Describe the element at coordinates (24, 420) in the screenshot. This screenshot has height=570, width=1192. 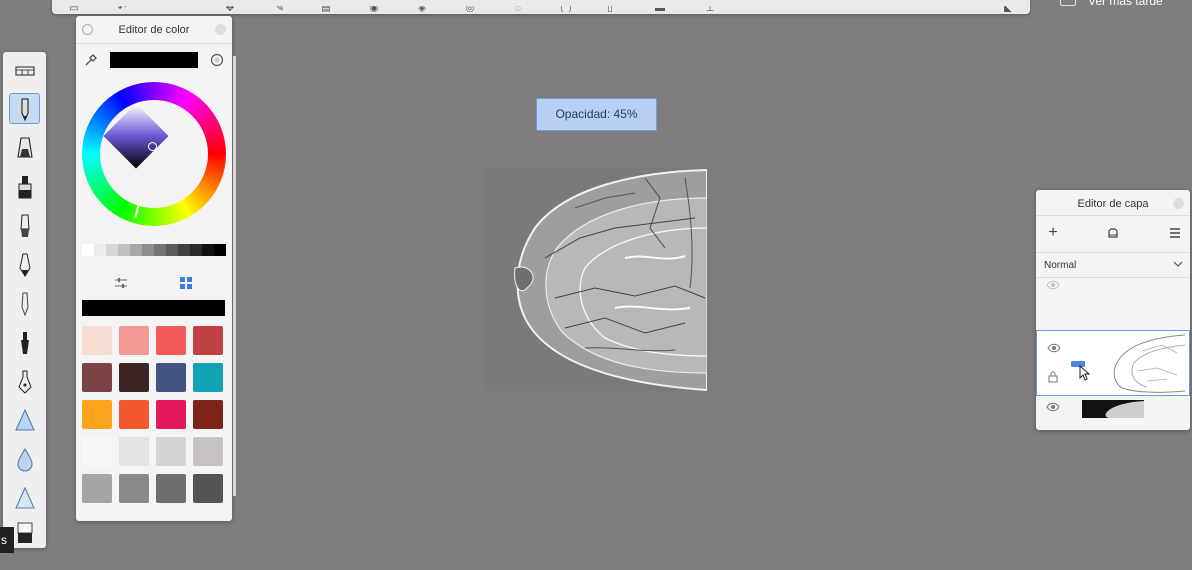
I see `smudge-icon` at that location.